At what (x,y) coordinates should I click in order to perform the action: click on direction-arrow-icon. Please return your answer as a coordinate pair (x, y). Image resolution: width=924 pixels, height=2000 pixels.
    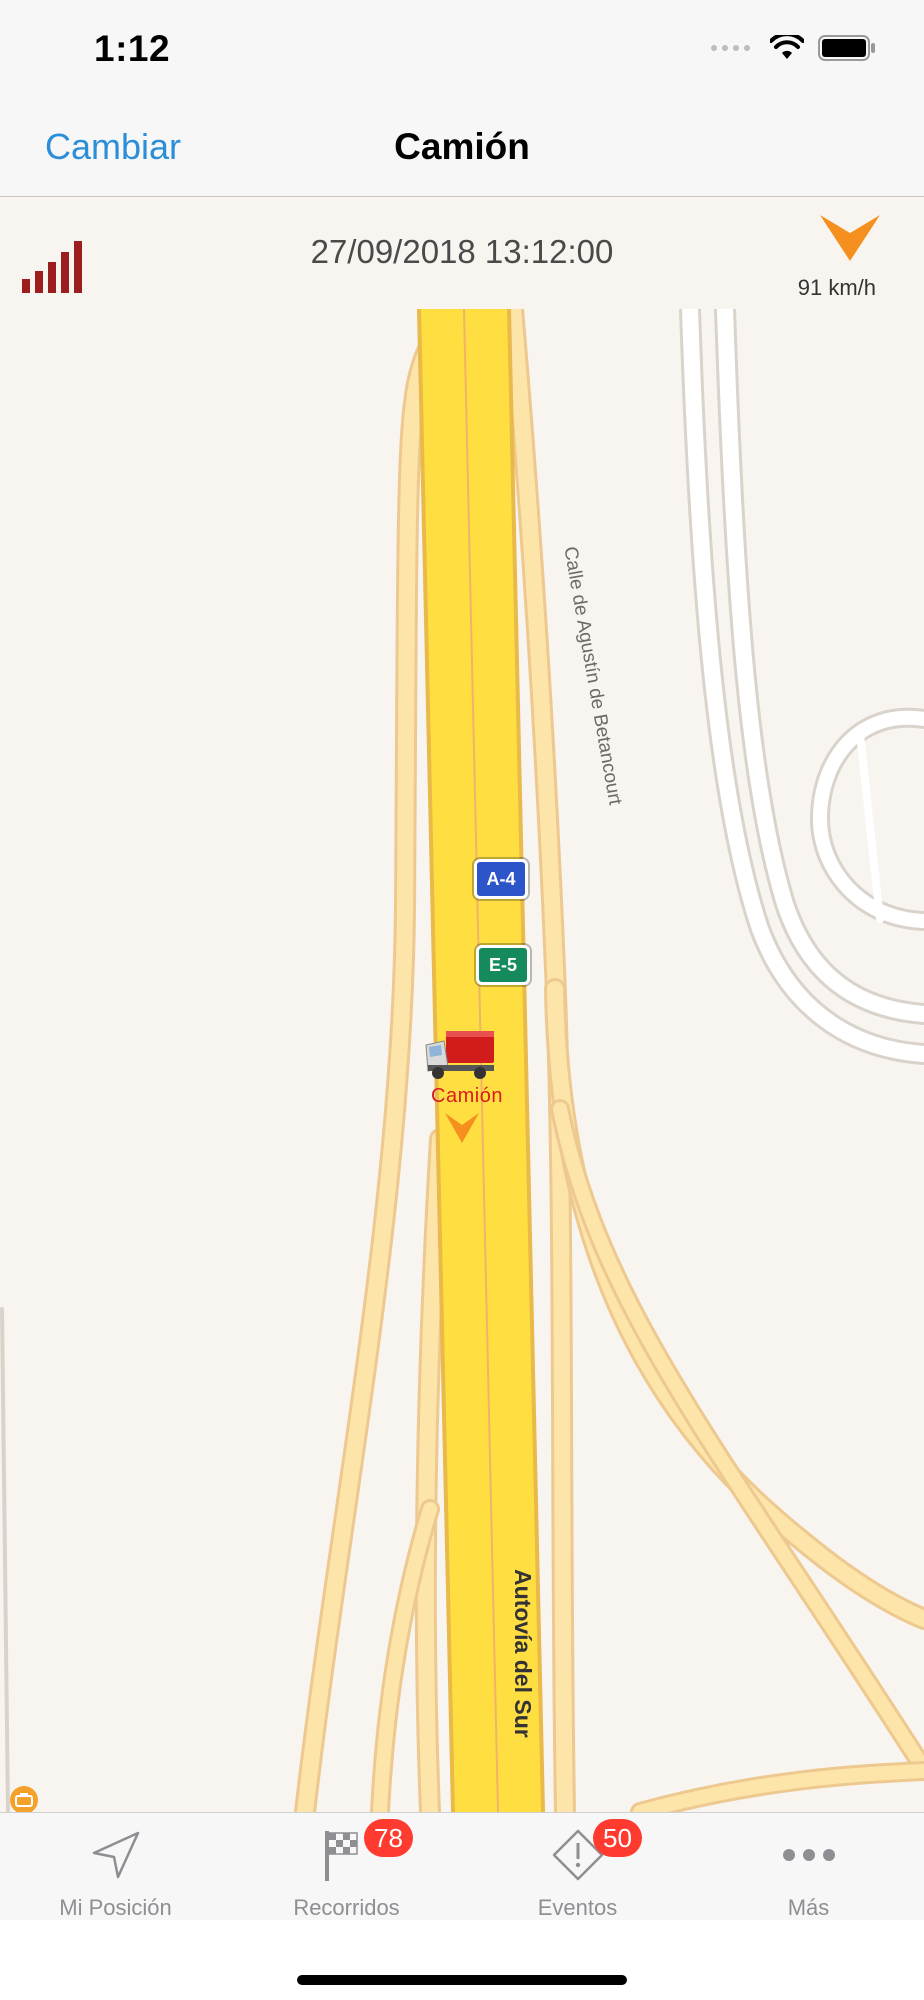
    Looking at the image, I should click on (850, 238).